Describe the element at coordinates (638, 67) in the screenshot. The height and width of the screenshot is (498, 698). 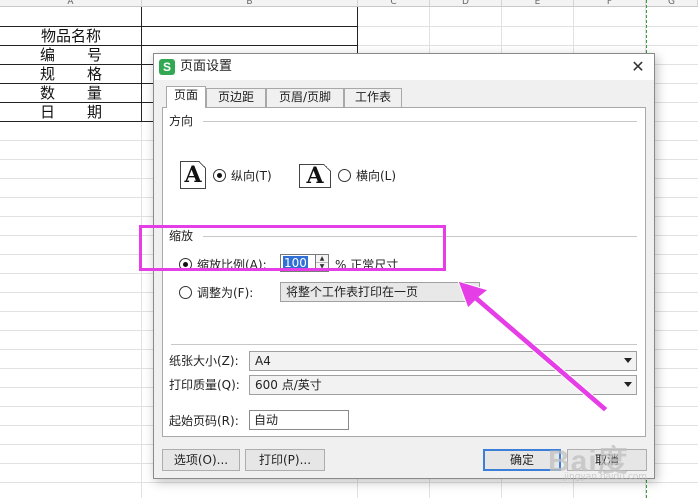
I see `close-icon: ✕` at that location.